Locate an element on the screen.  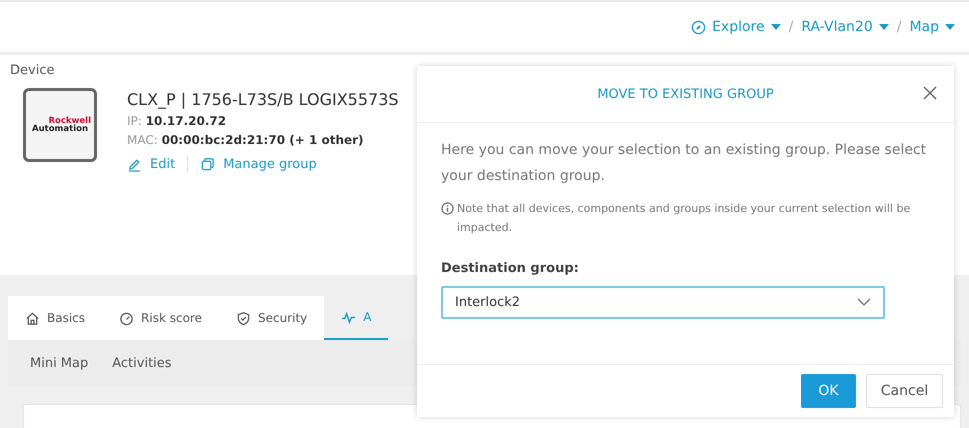
shield-icon is located at coordinates (243, 318).